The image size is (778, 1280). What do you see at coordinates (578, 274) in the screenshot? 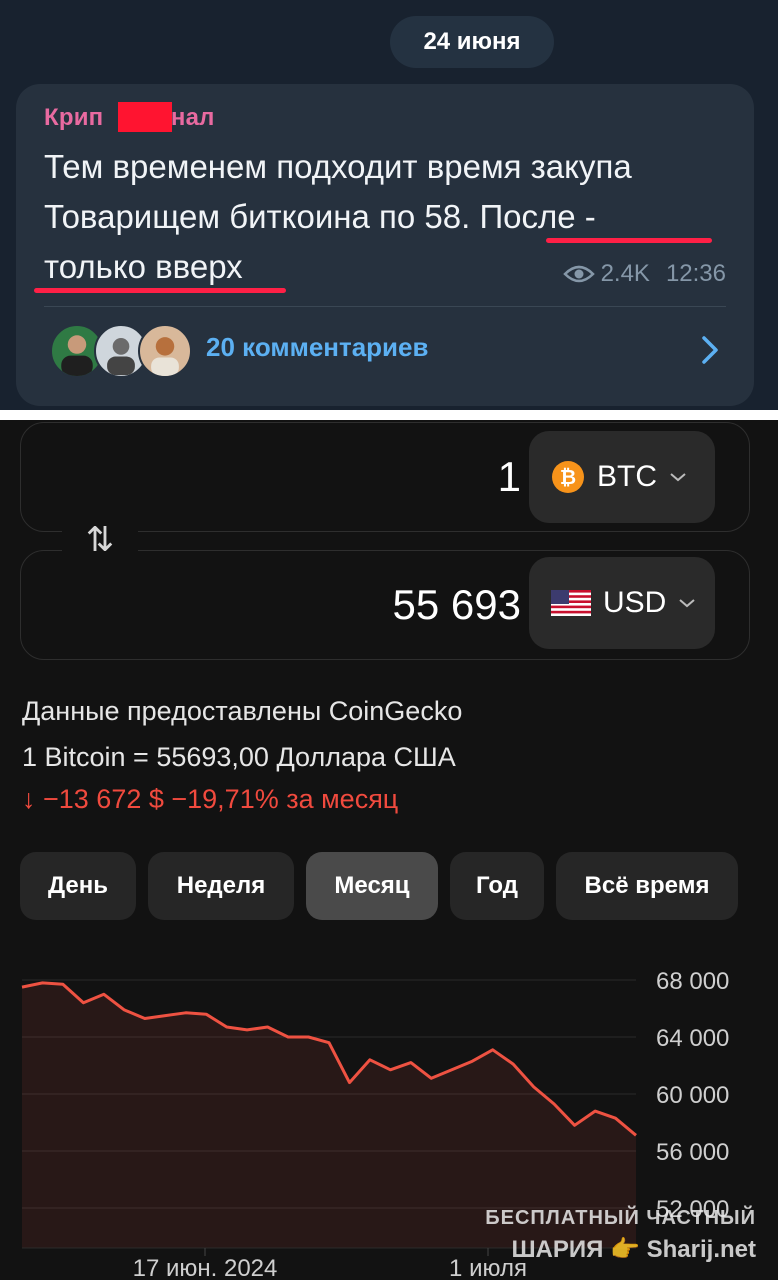
I see `eye-icon` at bounding box center [578, 274].